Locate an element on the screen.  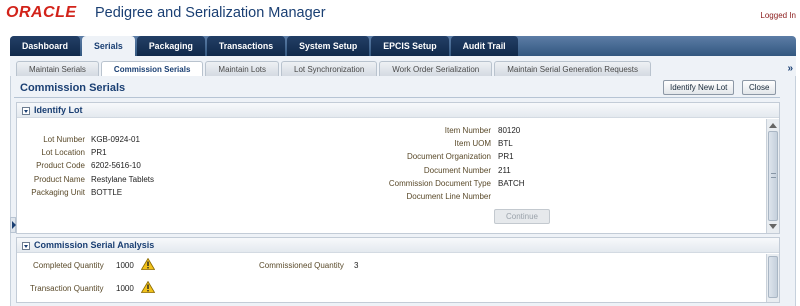
commissioned-quantity-field: Commissioned Quantity is located at coordinates (301, 265).